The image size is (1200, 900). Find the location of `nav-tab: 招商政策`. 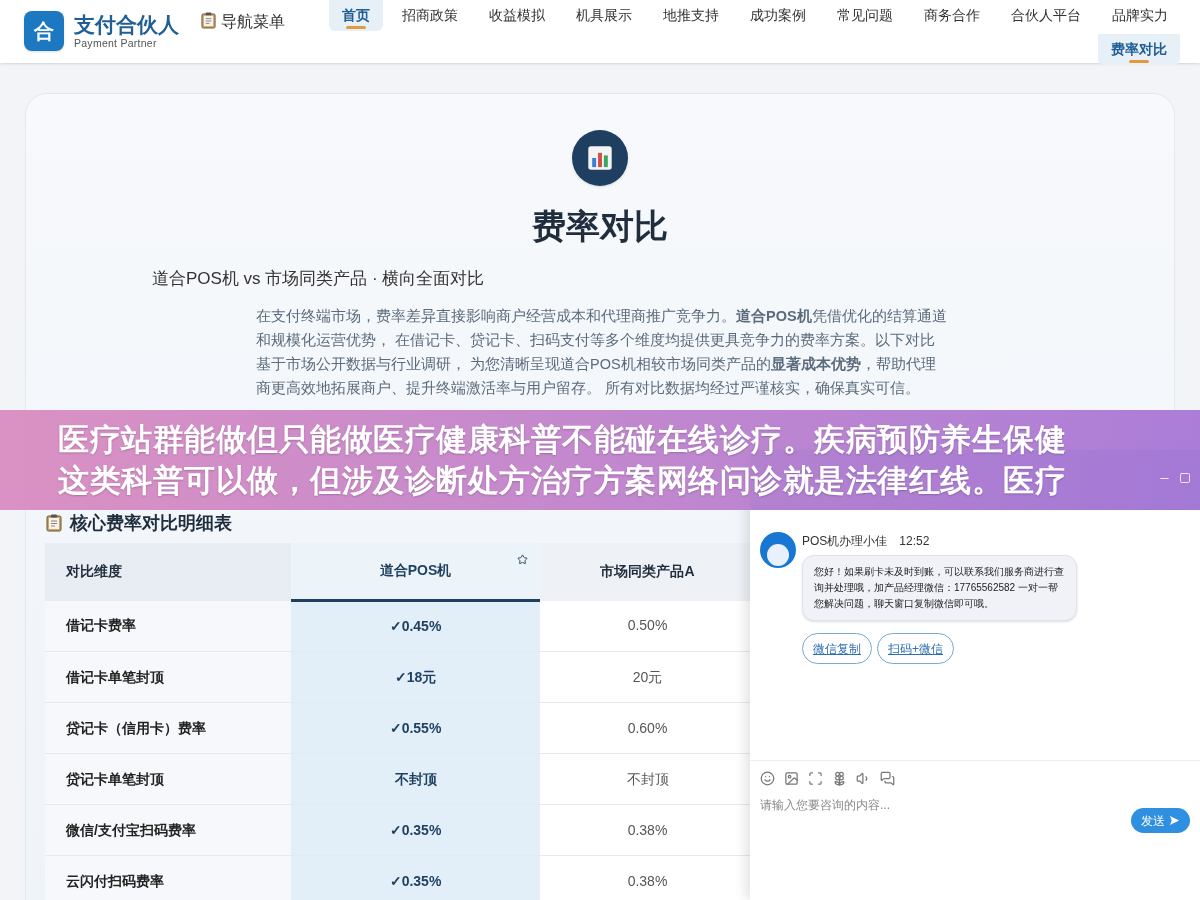

nav-tab: 招商政策 is located at coordinates (430, 15).